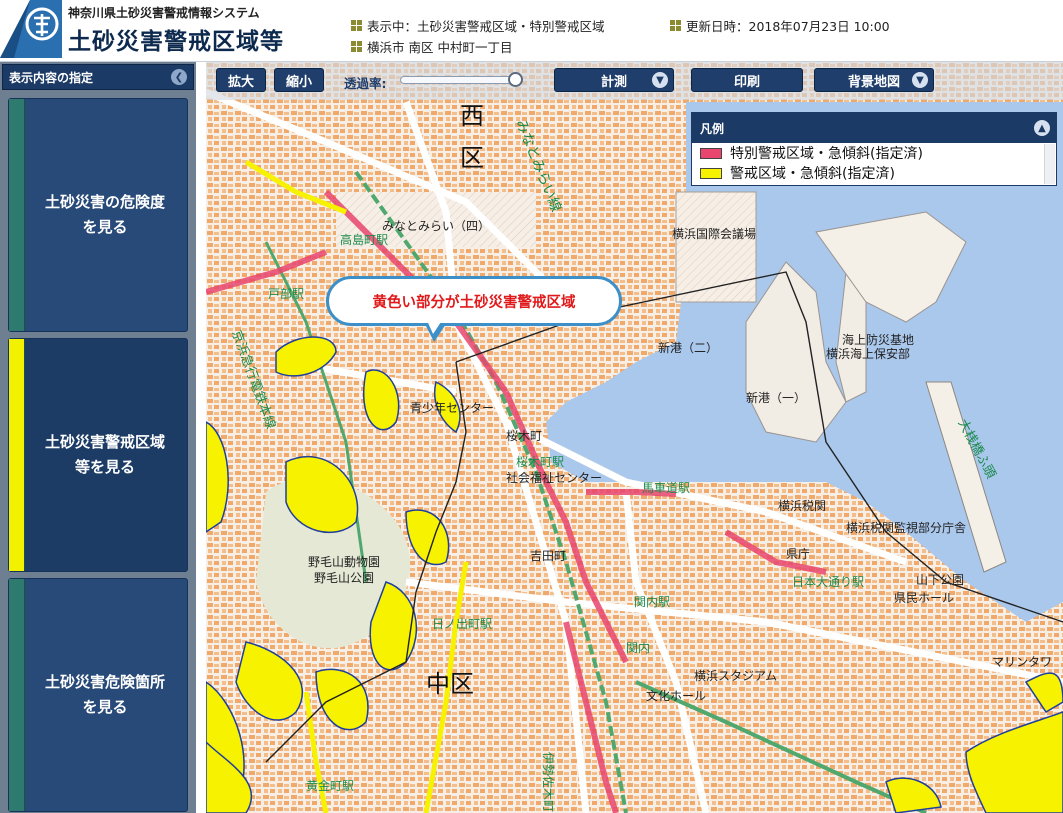  Describe the element at coordinates (828, 582) in the screenshot. I see `map-label-nihon-odori: 日本大通り駅` at that location.